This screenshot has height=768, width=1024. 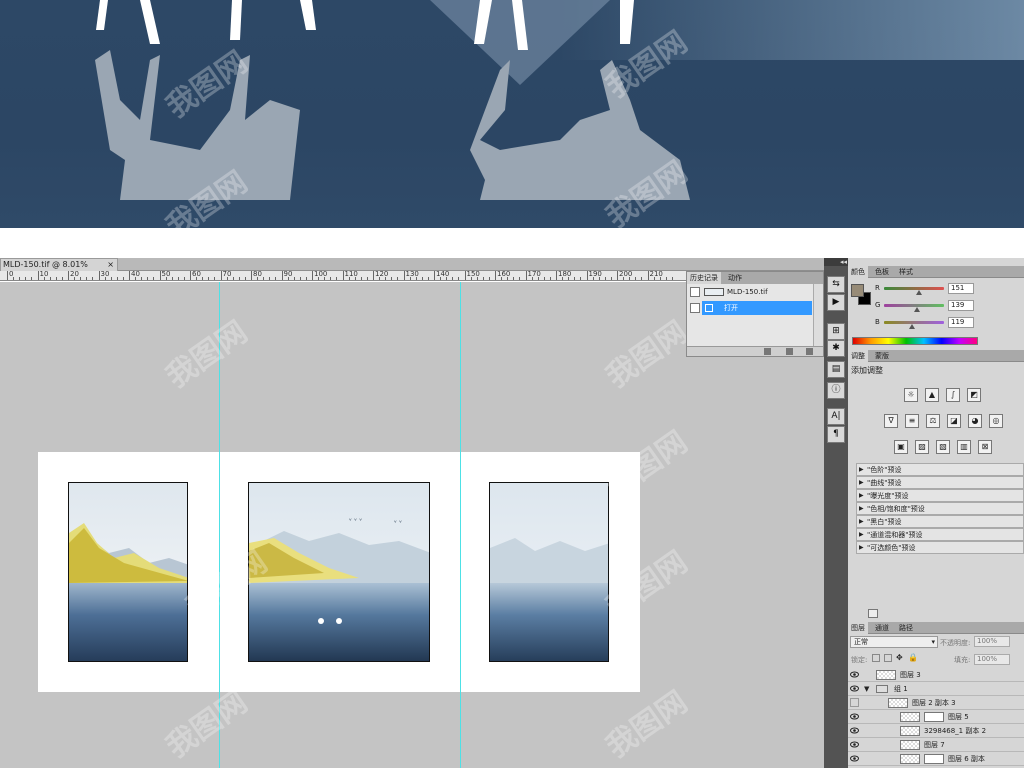 I want to click on layer-row: 图层 6 副本, so click(x=936, y=759).